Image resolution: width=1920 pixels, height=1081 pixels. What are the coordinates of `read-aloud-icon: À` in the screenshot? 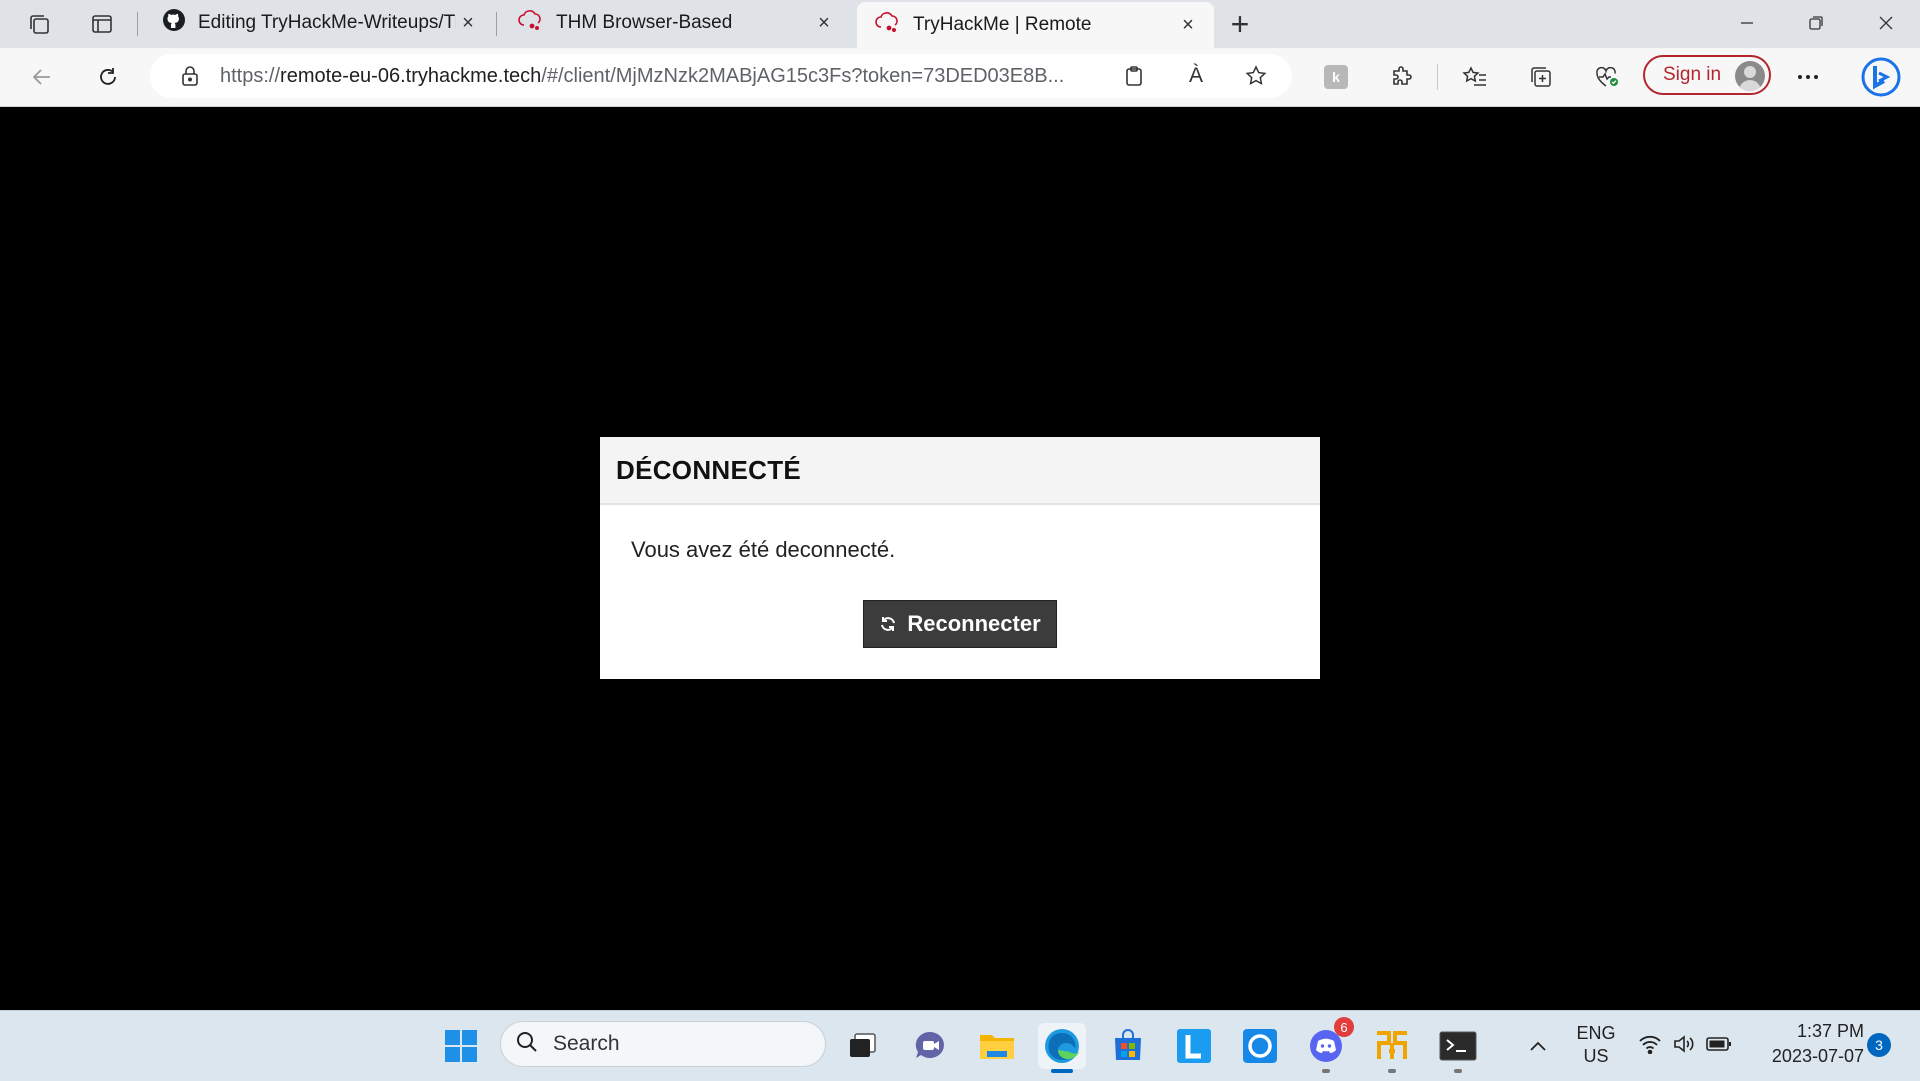 It's located at (1196, 76).